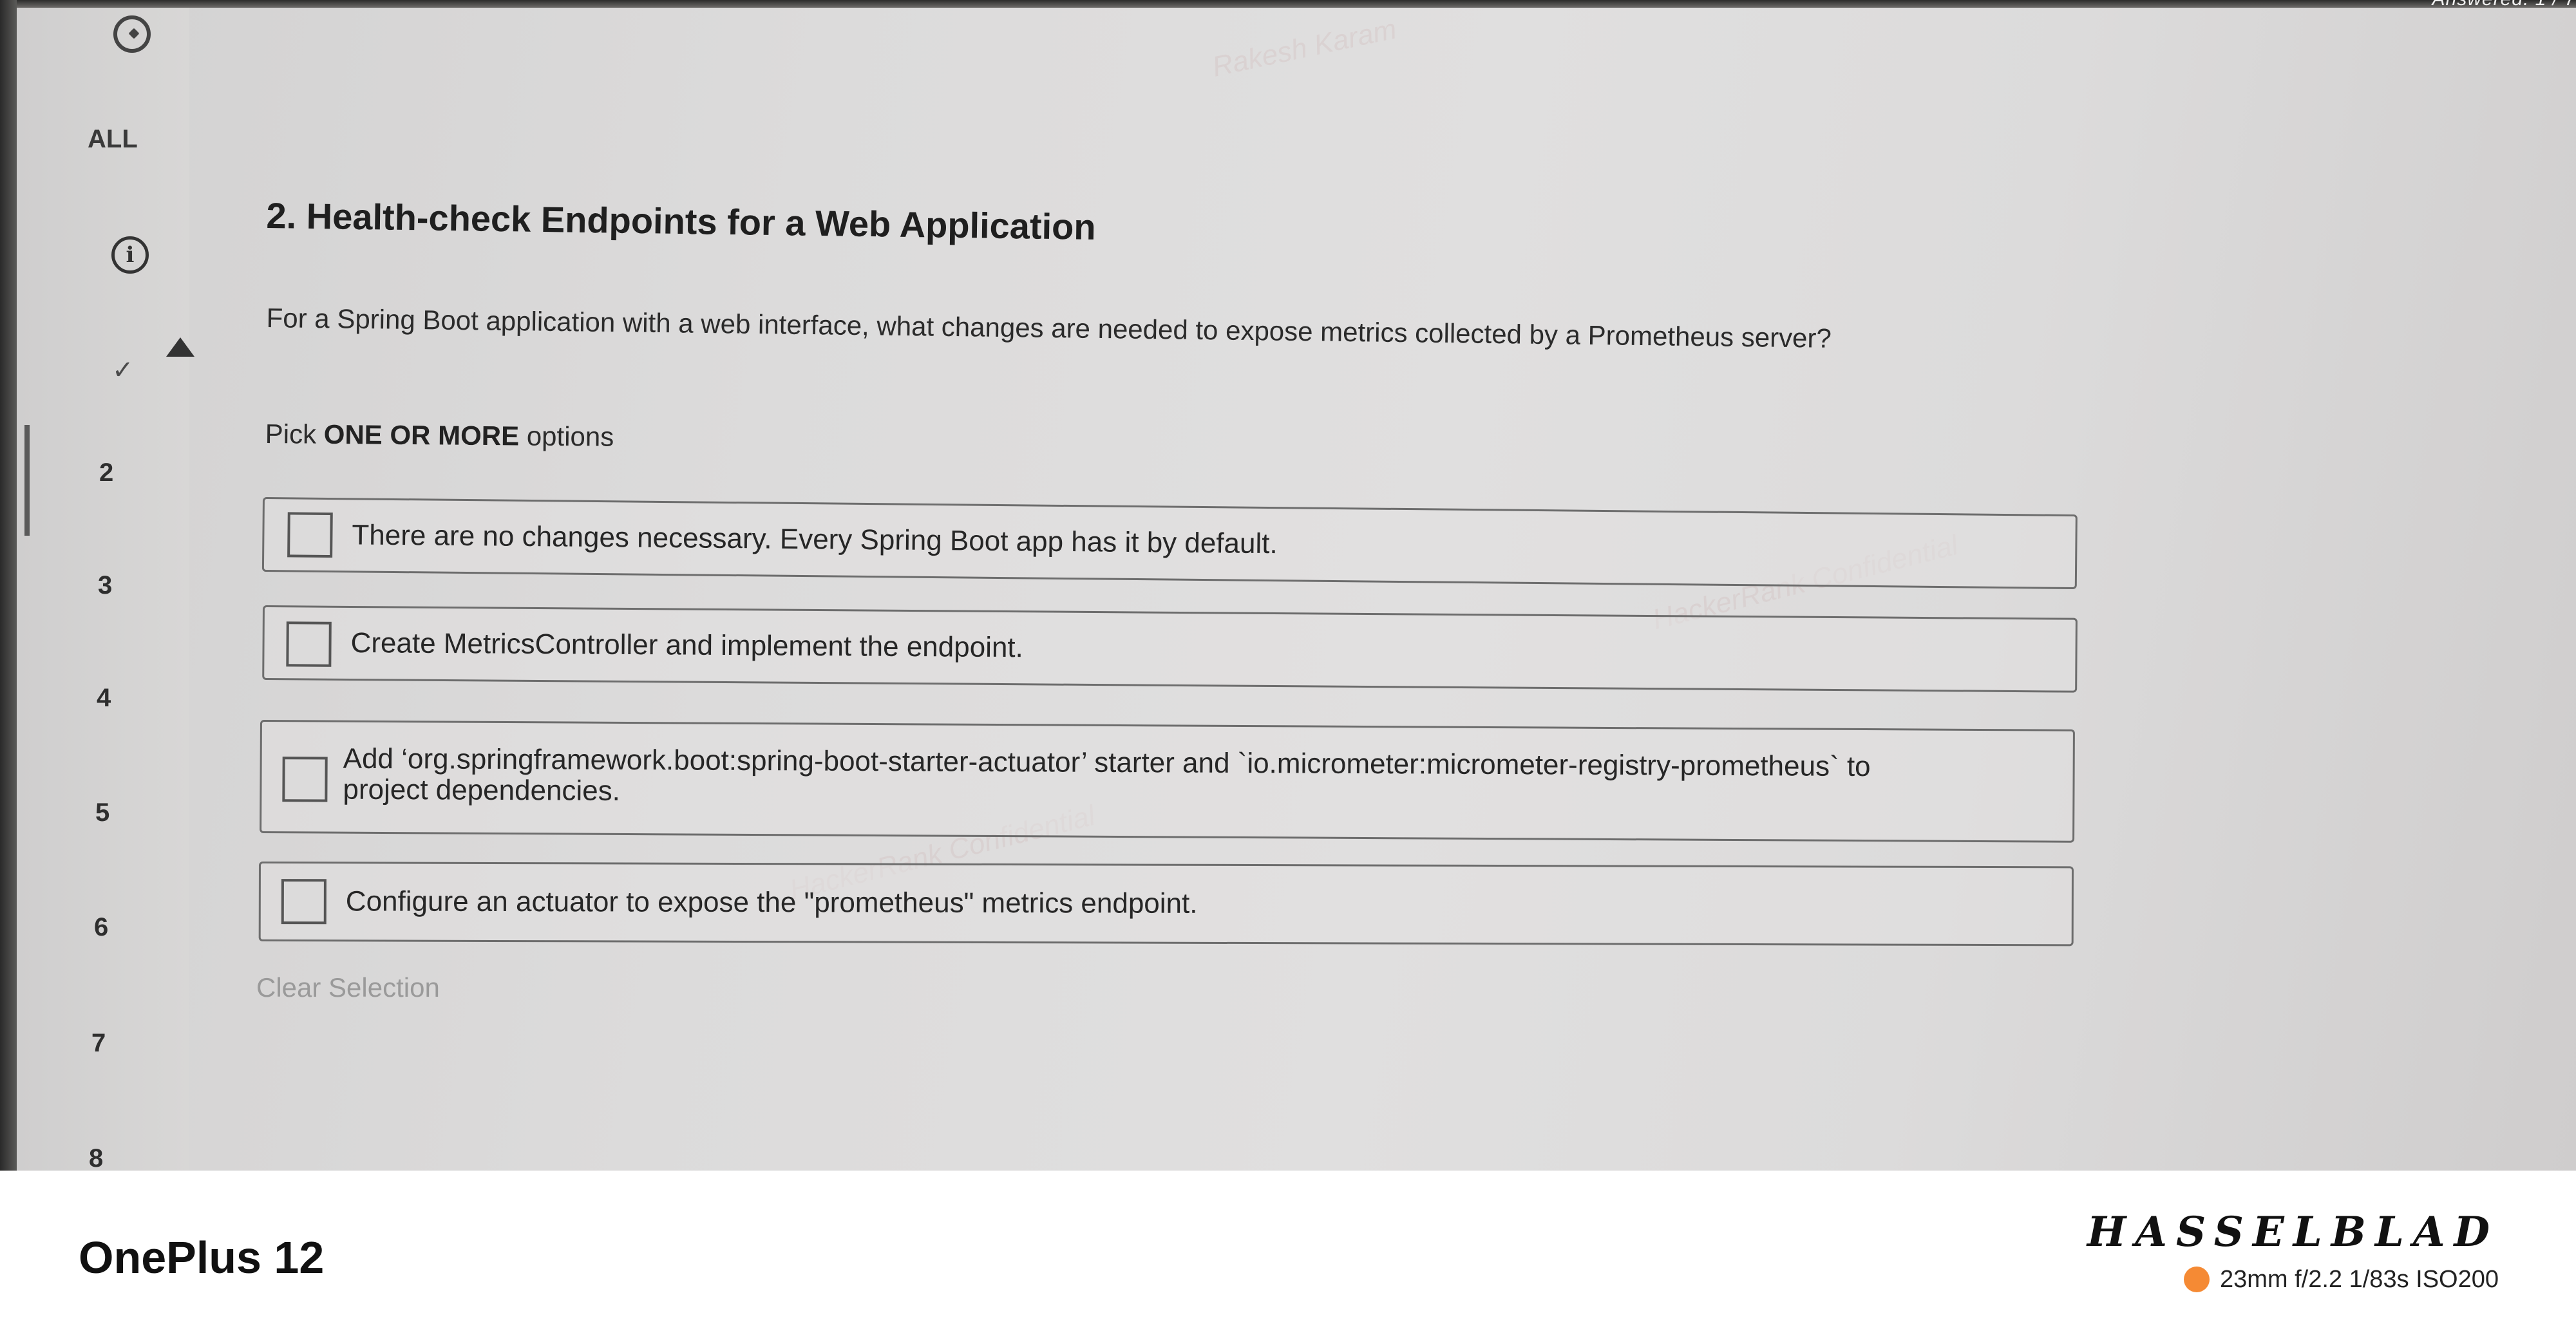  Describe the element at coordinates (105, 585) in the screenshot. I see `nav-question-3: 3` at that location.